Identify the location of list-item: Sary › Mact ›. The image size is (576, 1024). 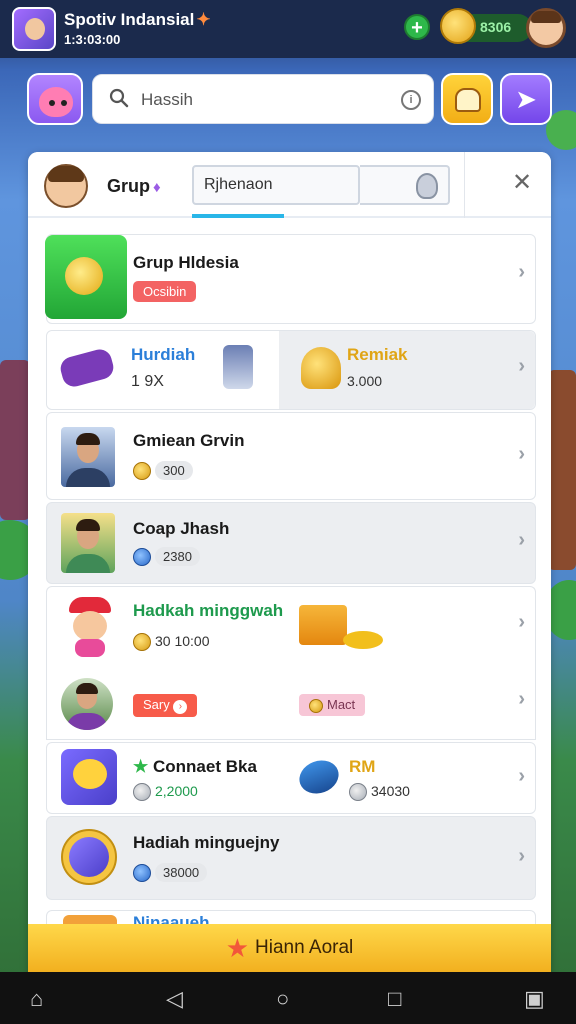
(291, 703).